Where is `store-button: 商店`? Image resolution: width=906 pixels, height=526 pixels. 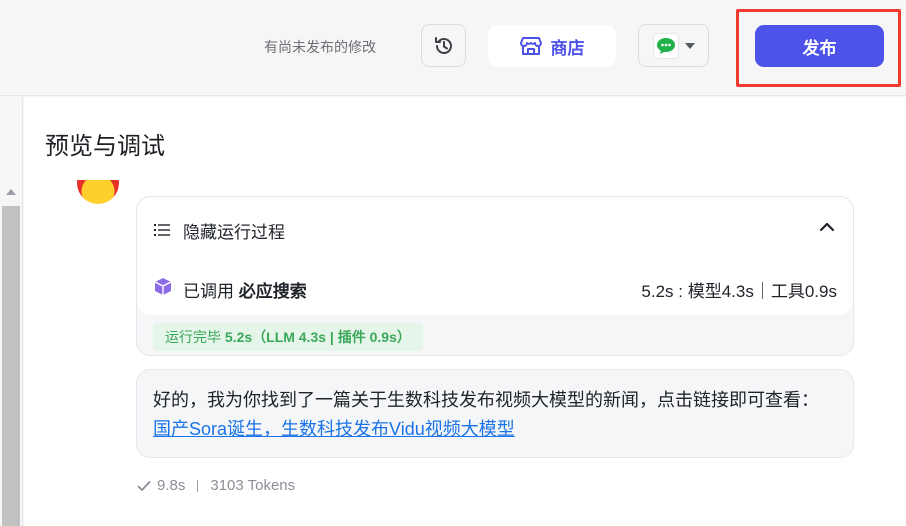
store-button: 商店 is located at coordinates (552, 46).